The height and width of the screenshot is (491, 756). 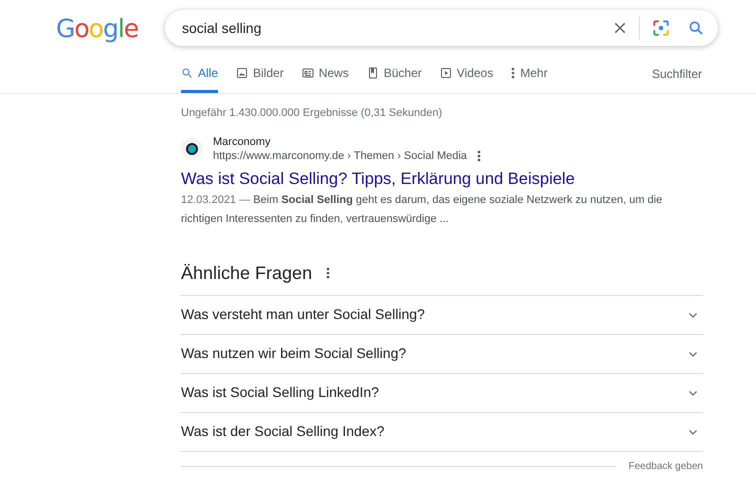 What do you see at coordinates (242, 141) in the screenshot?
I see `site-name: Marconomy` at bounding box center [242, 141].